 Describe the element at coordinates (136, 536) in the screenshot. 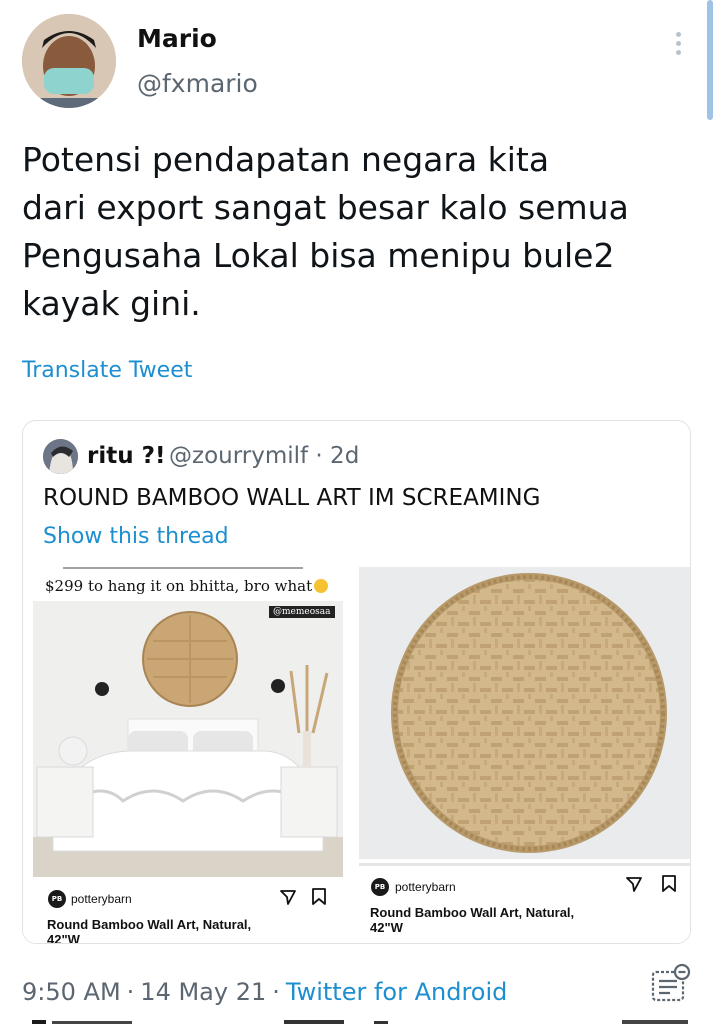

I see `show-thread-link: Show this thread` at that location.